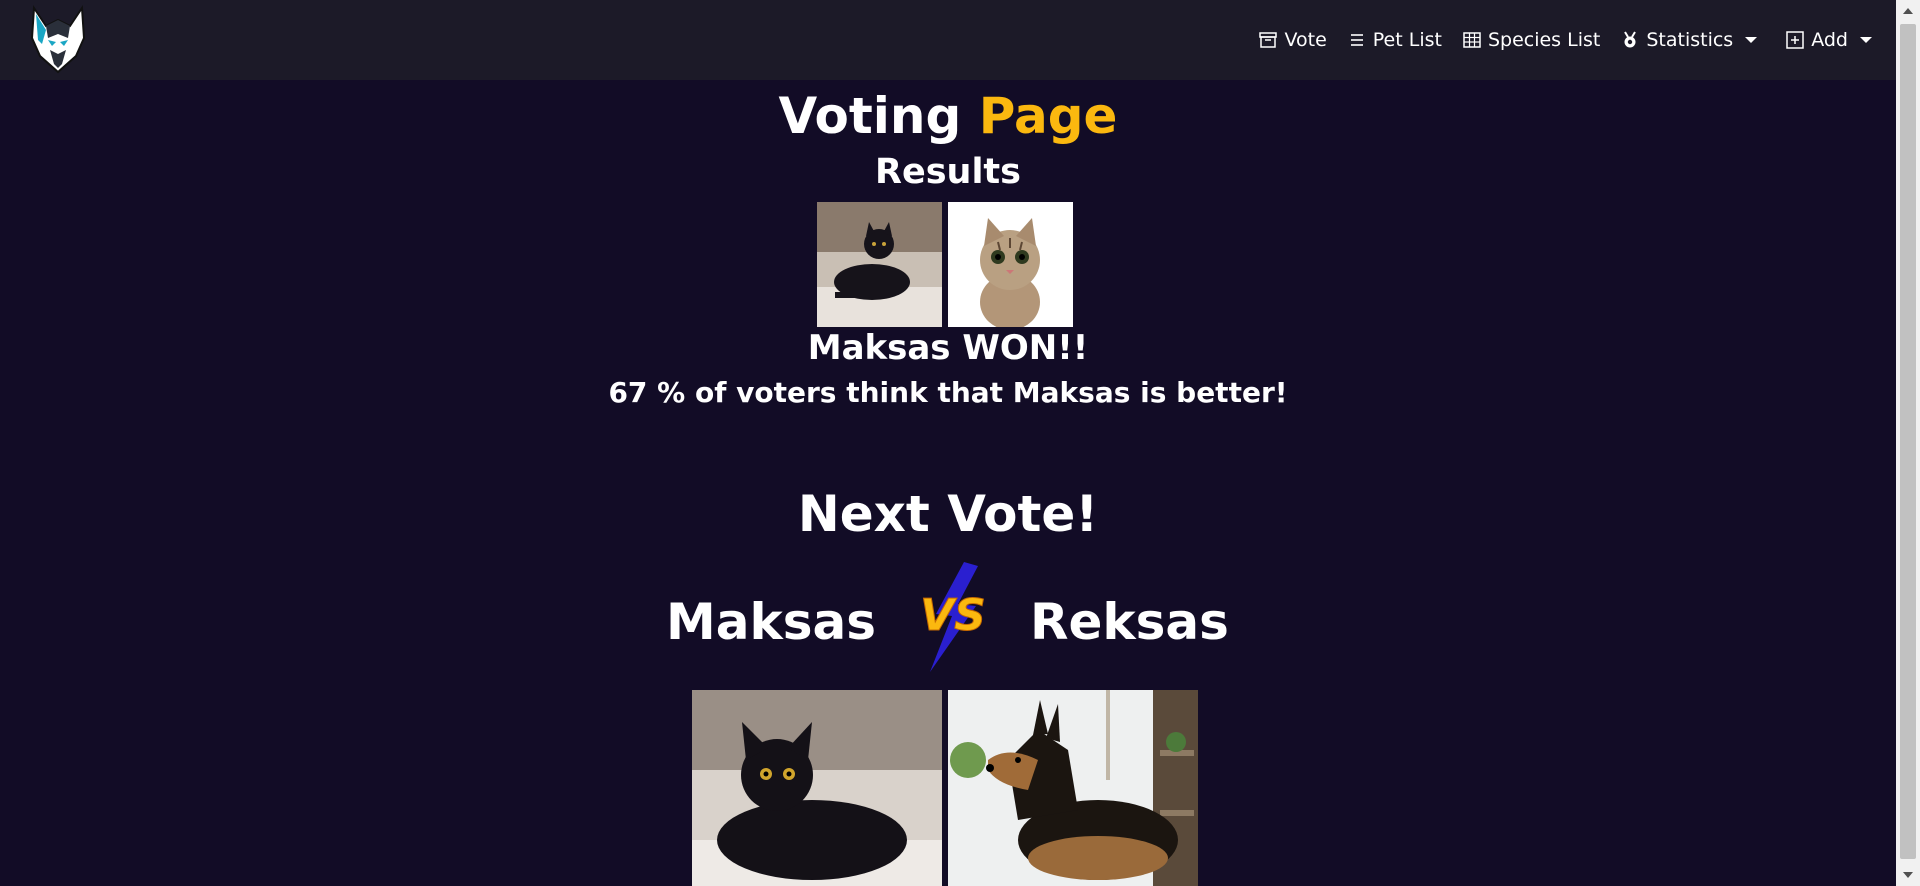 The height and width of the screenshot is (886, 1920). I want to click on nav-species-list: Species List, so click(1531, 40).